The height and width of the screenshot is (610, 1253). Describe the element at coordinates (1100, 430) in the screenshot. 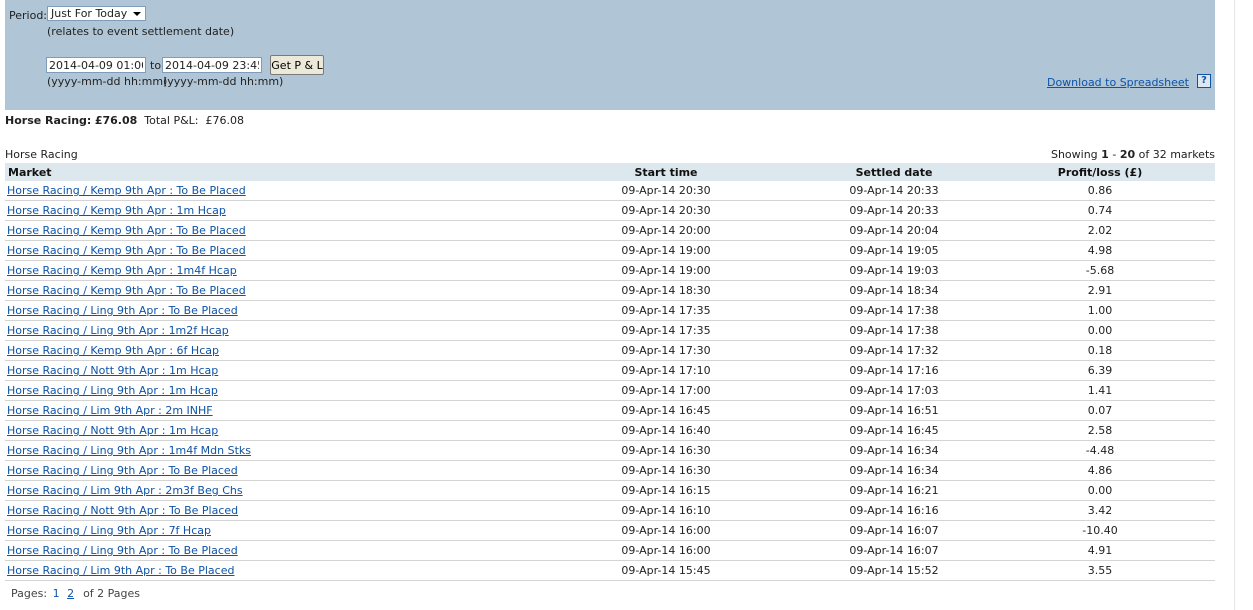

I see `cell-pl: 2.58` at that location.